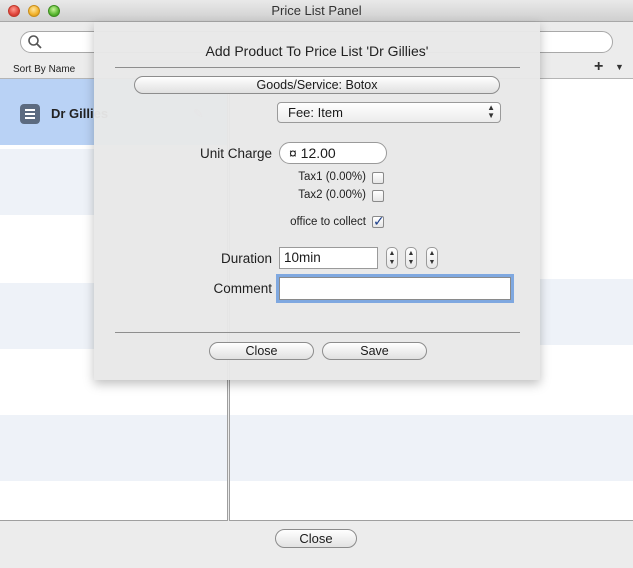 This screenshot has width=633, height=568. I want to click on dialog-close-button: Close, so click(261, 351).